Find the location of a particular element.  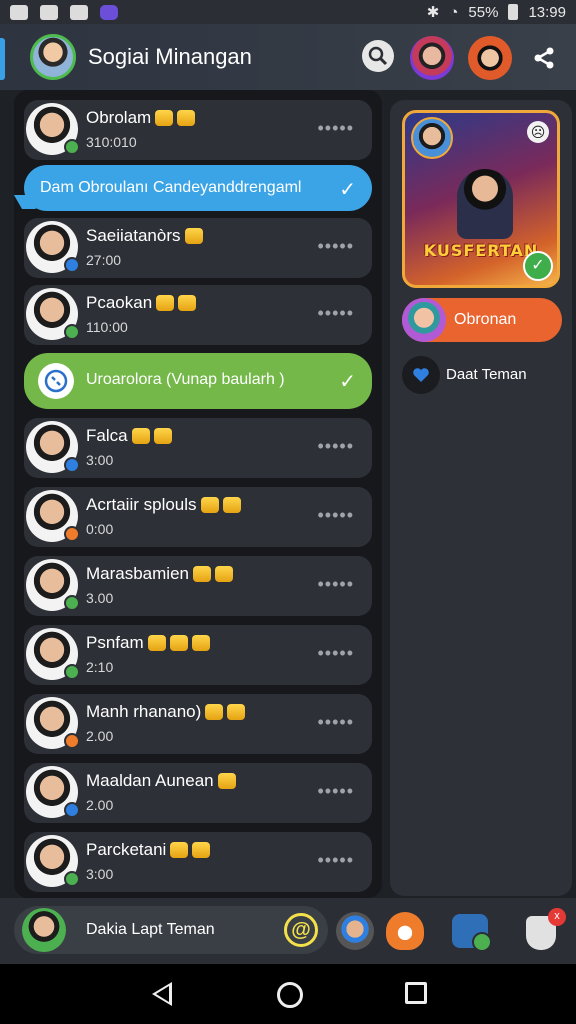

chat-name: Acrtaiir splouls is located at coordinates (141, 504).